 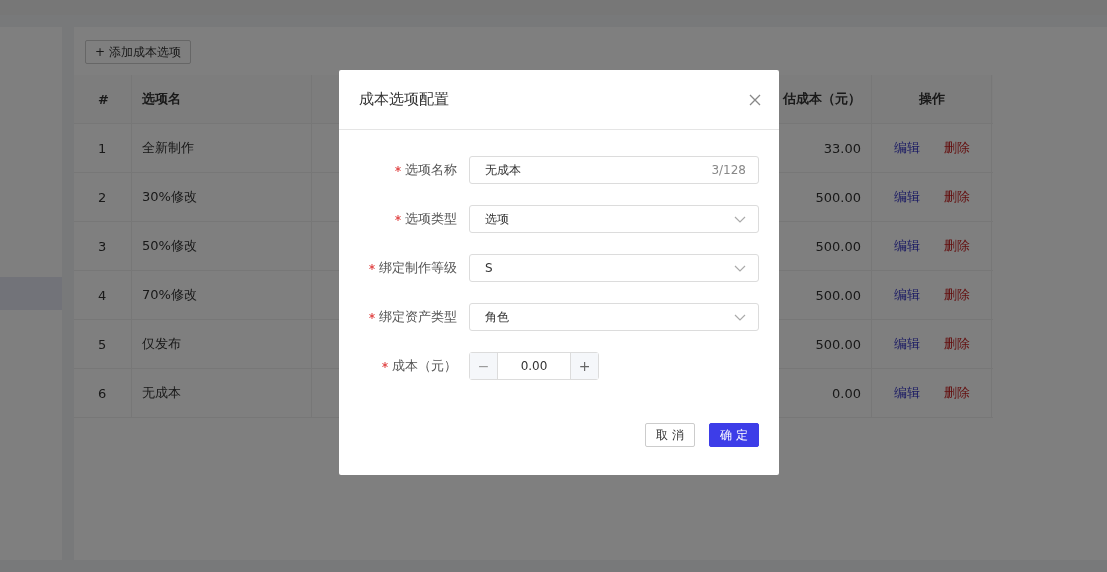 What do you see at coordinates (222, 99) in the screenshot?
I see `column-header: 选项名` at bounding box center [222, 99].